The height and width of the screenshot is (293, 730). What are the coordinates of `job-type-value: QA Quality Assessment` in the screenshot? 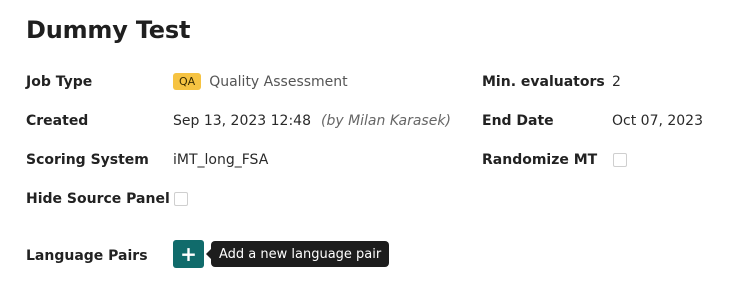 It's located at (260, 81).